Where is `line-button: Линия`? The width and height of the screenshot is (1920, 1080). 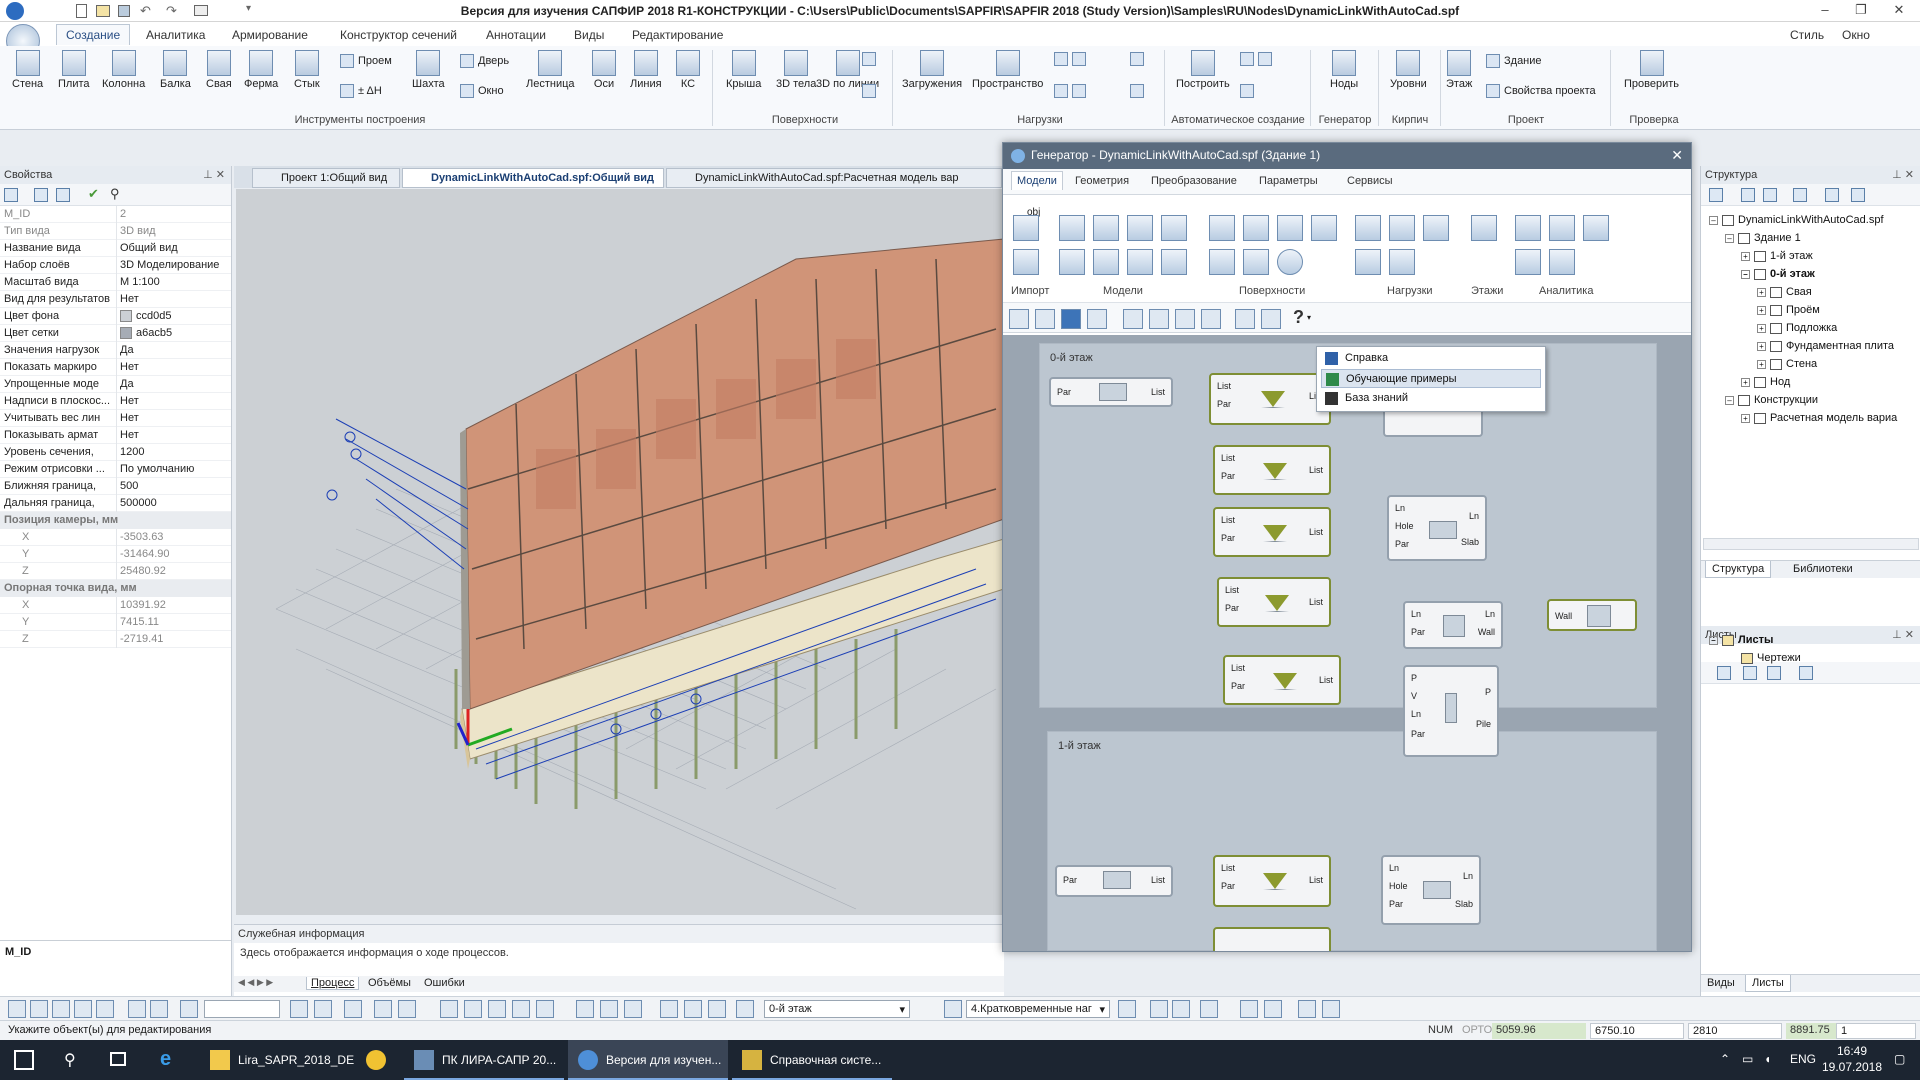
line-button: Линия is located at coordinates (646, 70).